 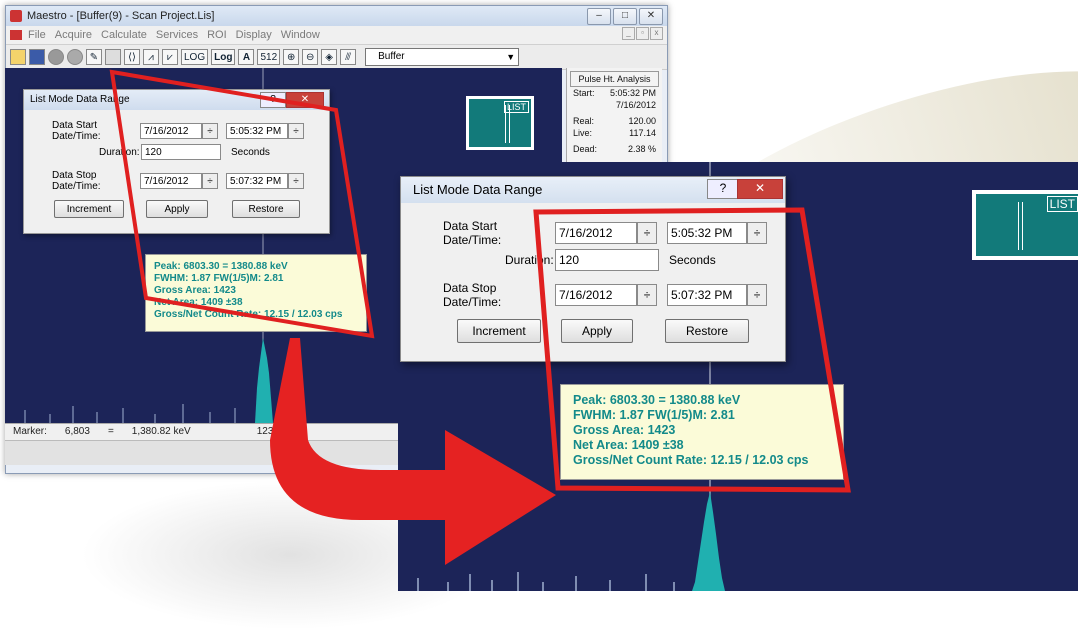 I want to click on callout-arrow, so click(x=413, y=451).